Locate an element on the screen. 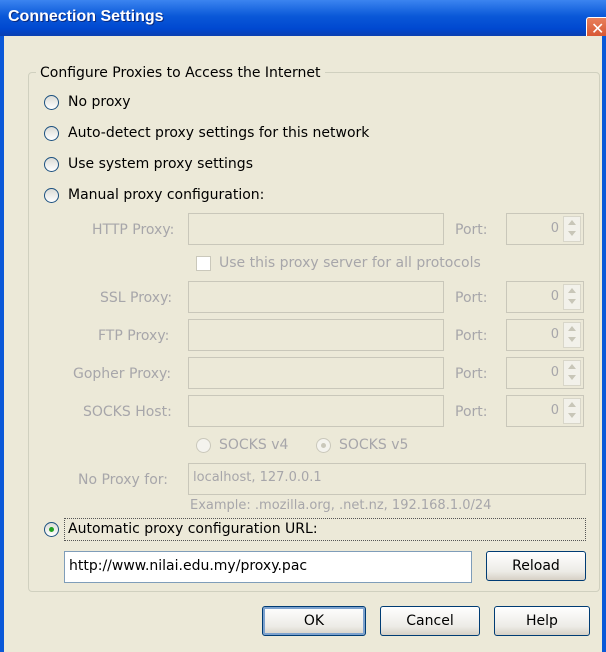 This screenshot has width=606, height=652. window-frame-right is located at coordinates (604, 344).